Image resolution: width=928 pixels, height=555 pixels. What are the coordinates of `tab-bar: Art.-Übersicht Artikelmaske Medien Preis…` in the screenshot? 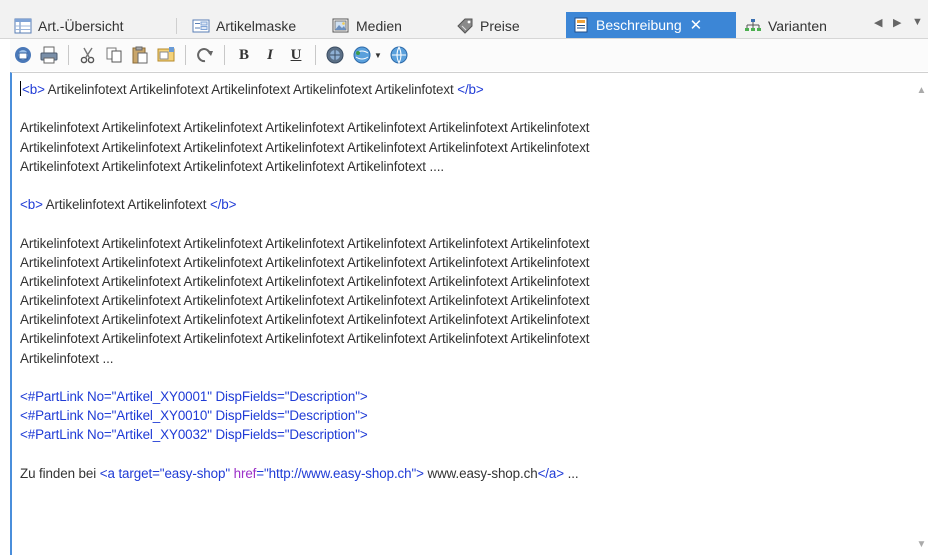 It's located at (464, 19).